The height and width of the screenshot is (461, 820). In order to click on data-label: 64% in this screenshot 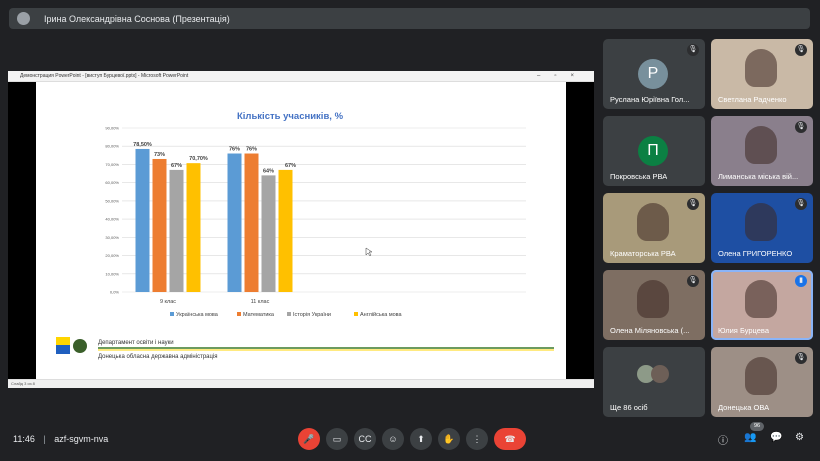, I will do `click(268, 171)`.